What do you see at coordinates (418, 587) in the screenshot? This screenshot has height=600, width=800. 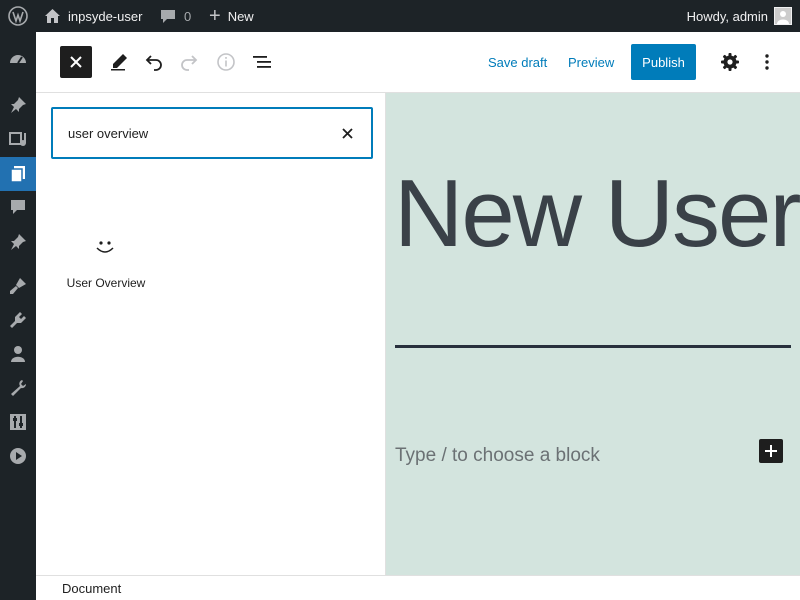 I see `editor-footer: Document` at bounding box center [418, 587].